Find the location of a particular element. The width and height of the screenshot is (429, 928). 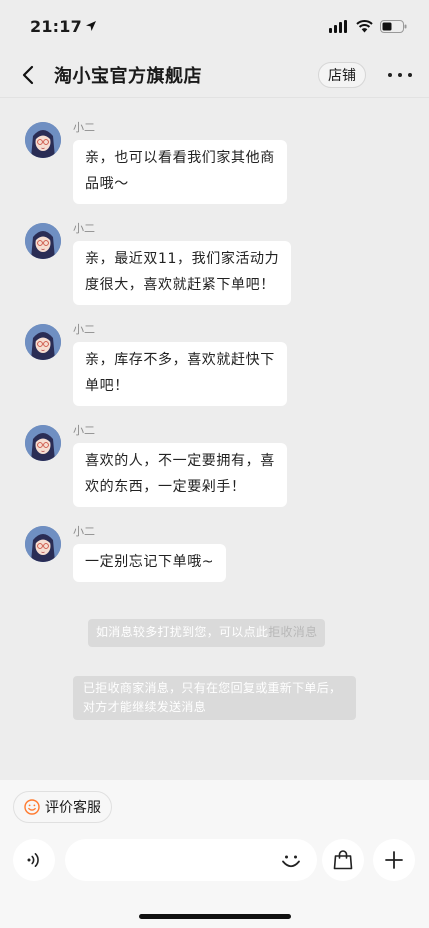

more-button is located at coordinates (400, 74).